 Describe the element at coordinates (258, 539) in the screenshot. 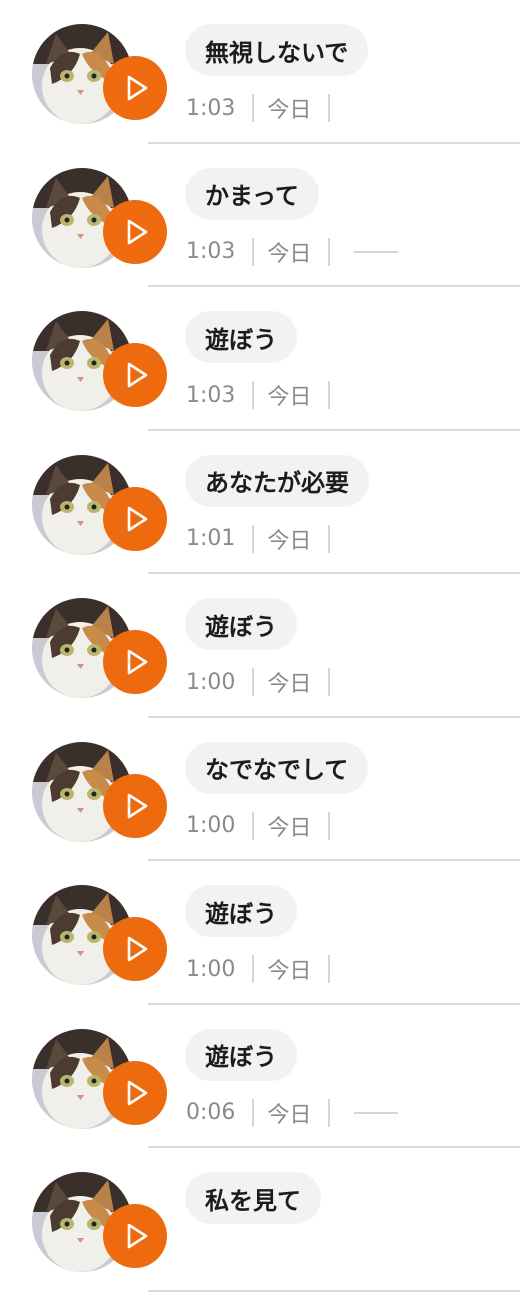

I see `message-meta: 1:01 今日` at that location.